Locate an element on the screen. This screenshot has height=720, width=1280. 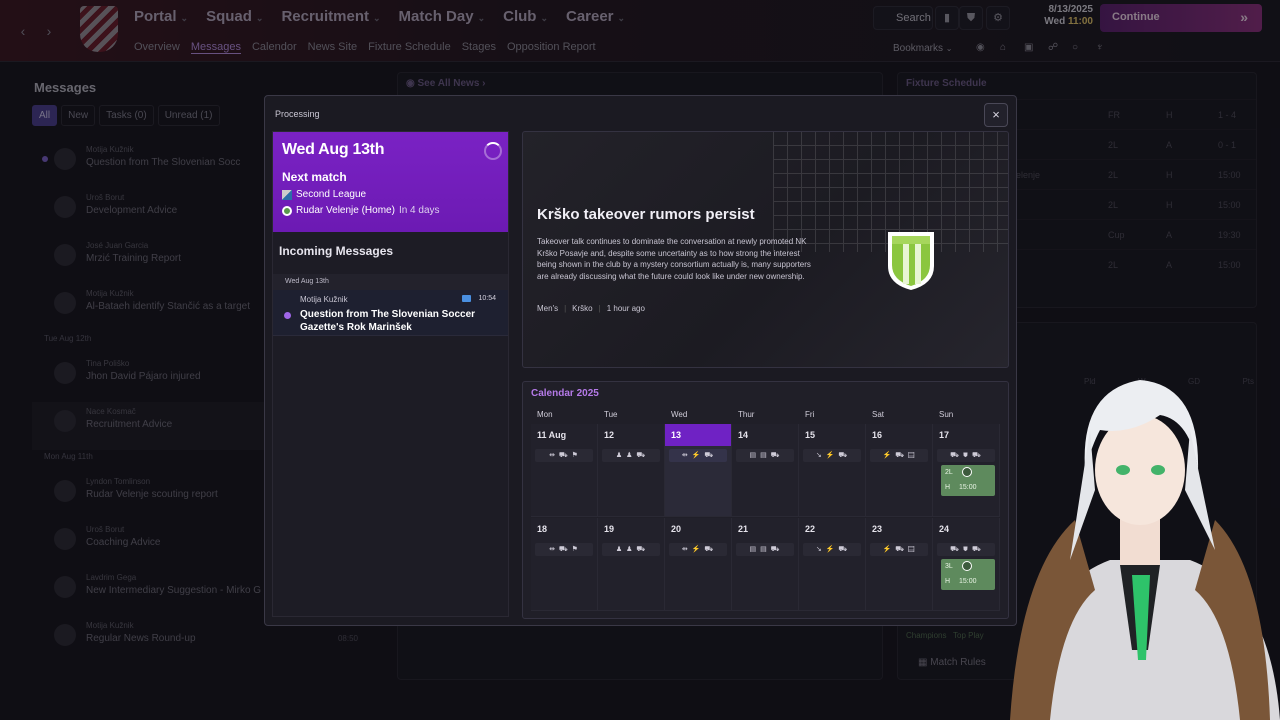
incoming-date: Wed Aug 13th is located at coordinates (390, 282).